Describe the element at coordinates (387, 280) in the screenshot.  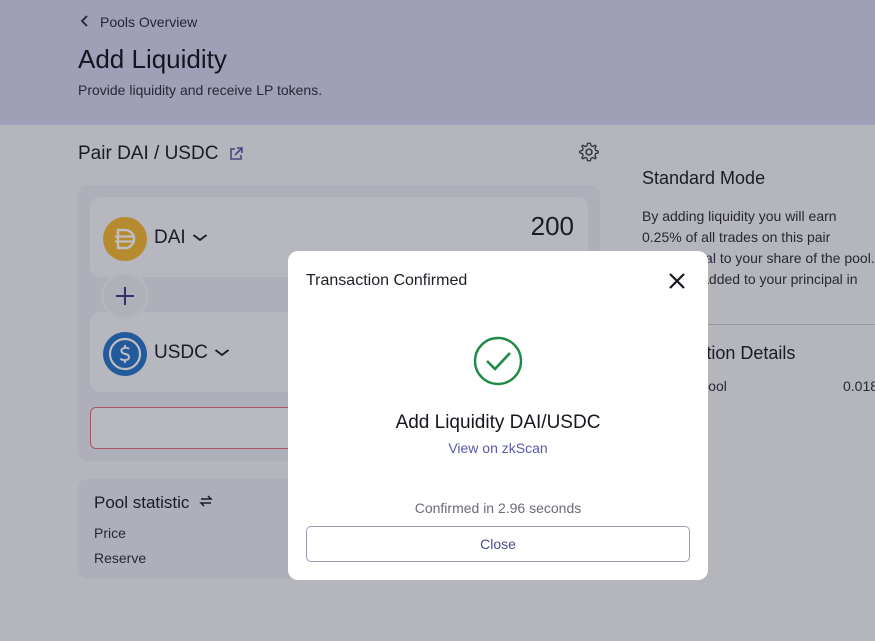
I see `modal-title: Transaction Confirmed` at that location.